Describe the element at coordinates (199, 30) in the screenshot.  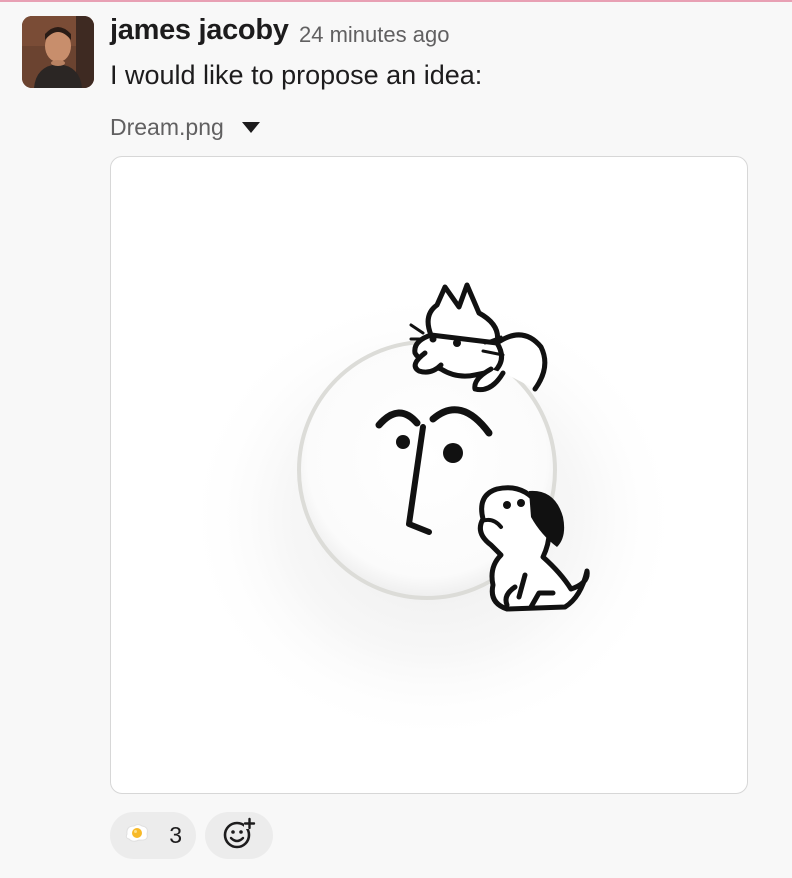
I see `sender-name: james jacoby` at that location.